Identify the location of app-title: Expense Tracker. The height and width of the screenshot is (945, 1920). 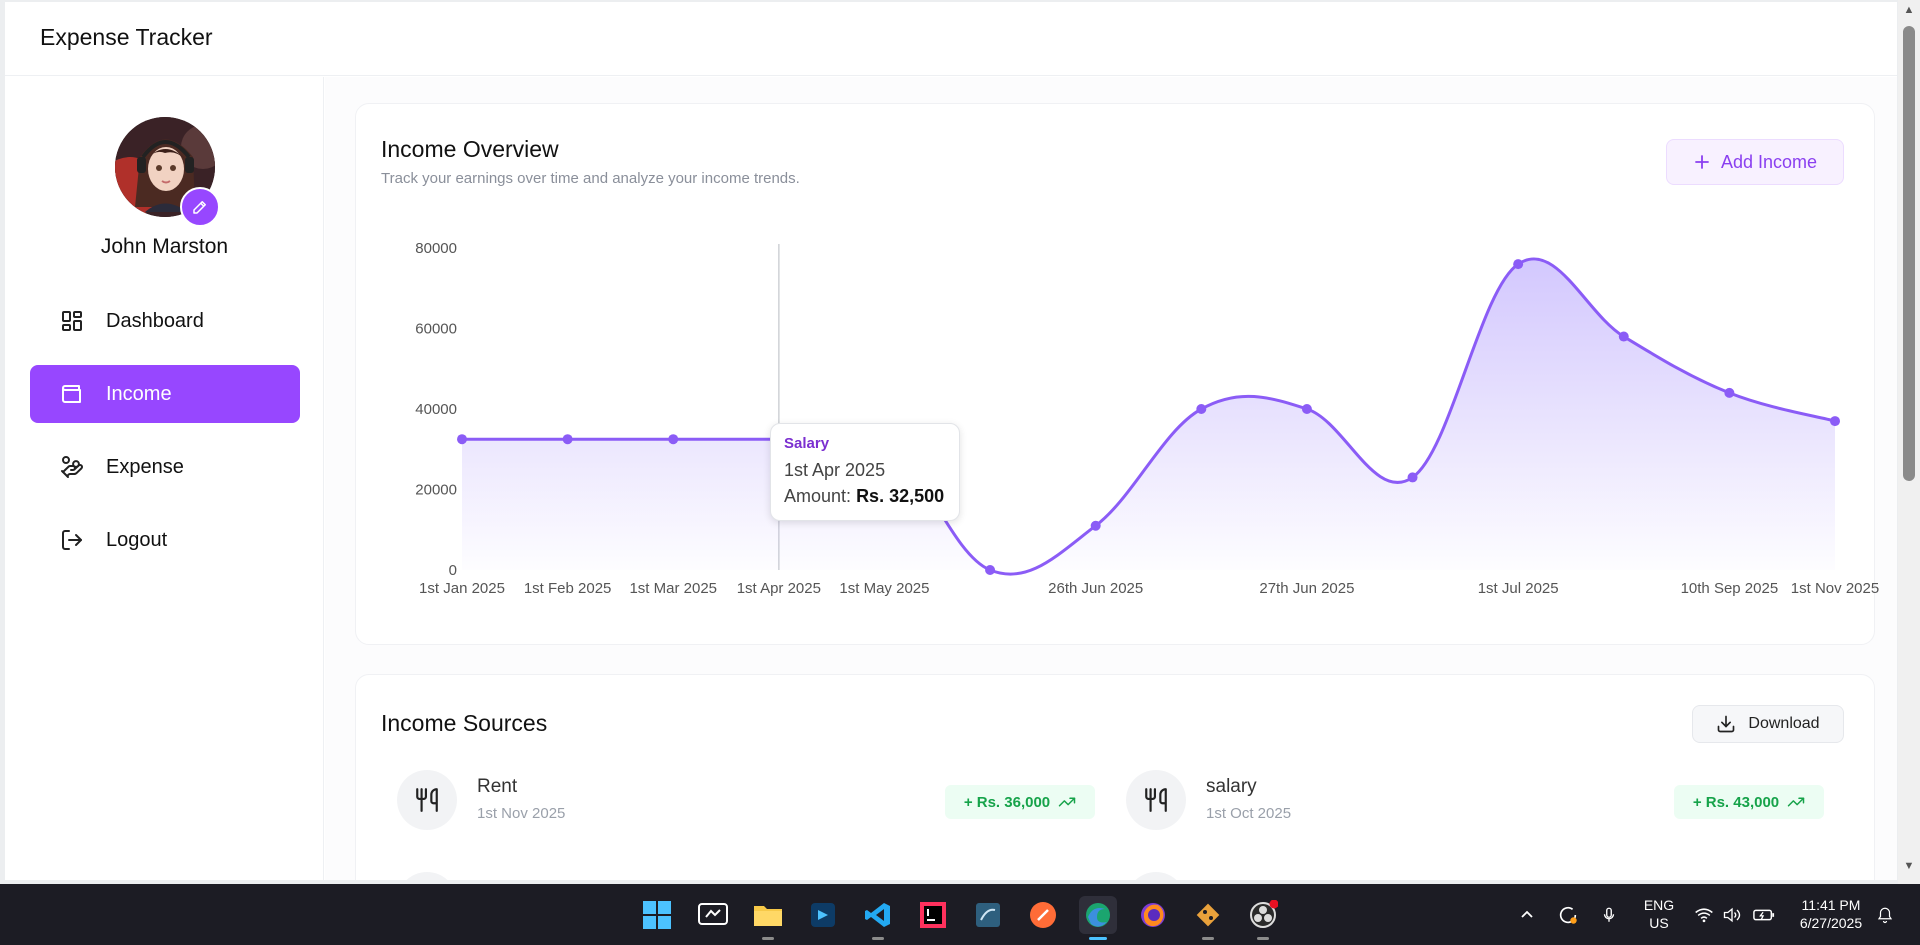
(126, 37).